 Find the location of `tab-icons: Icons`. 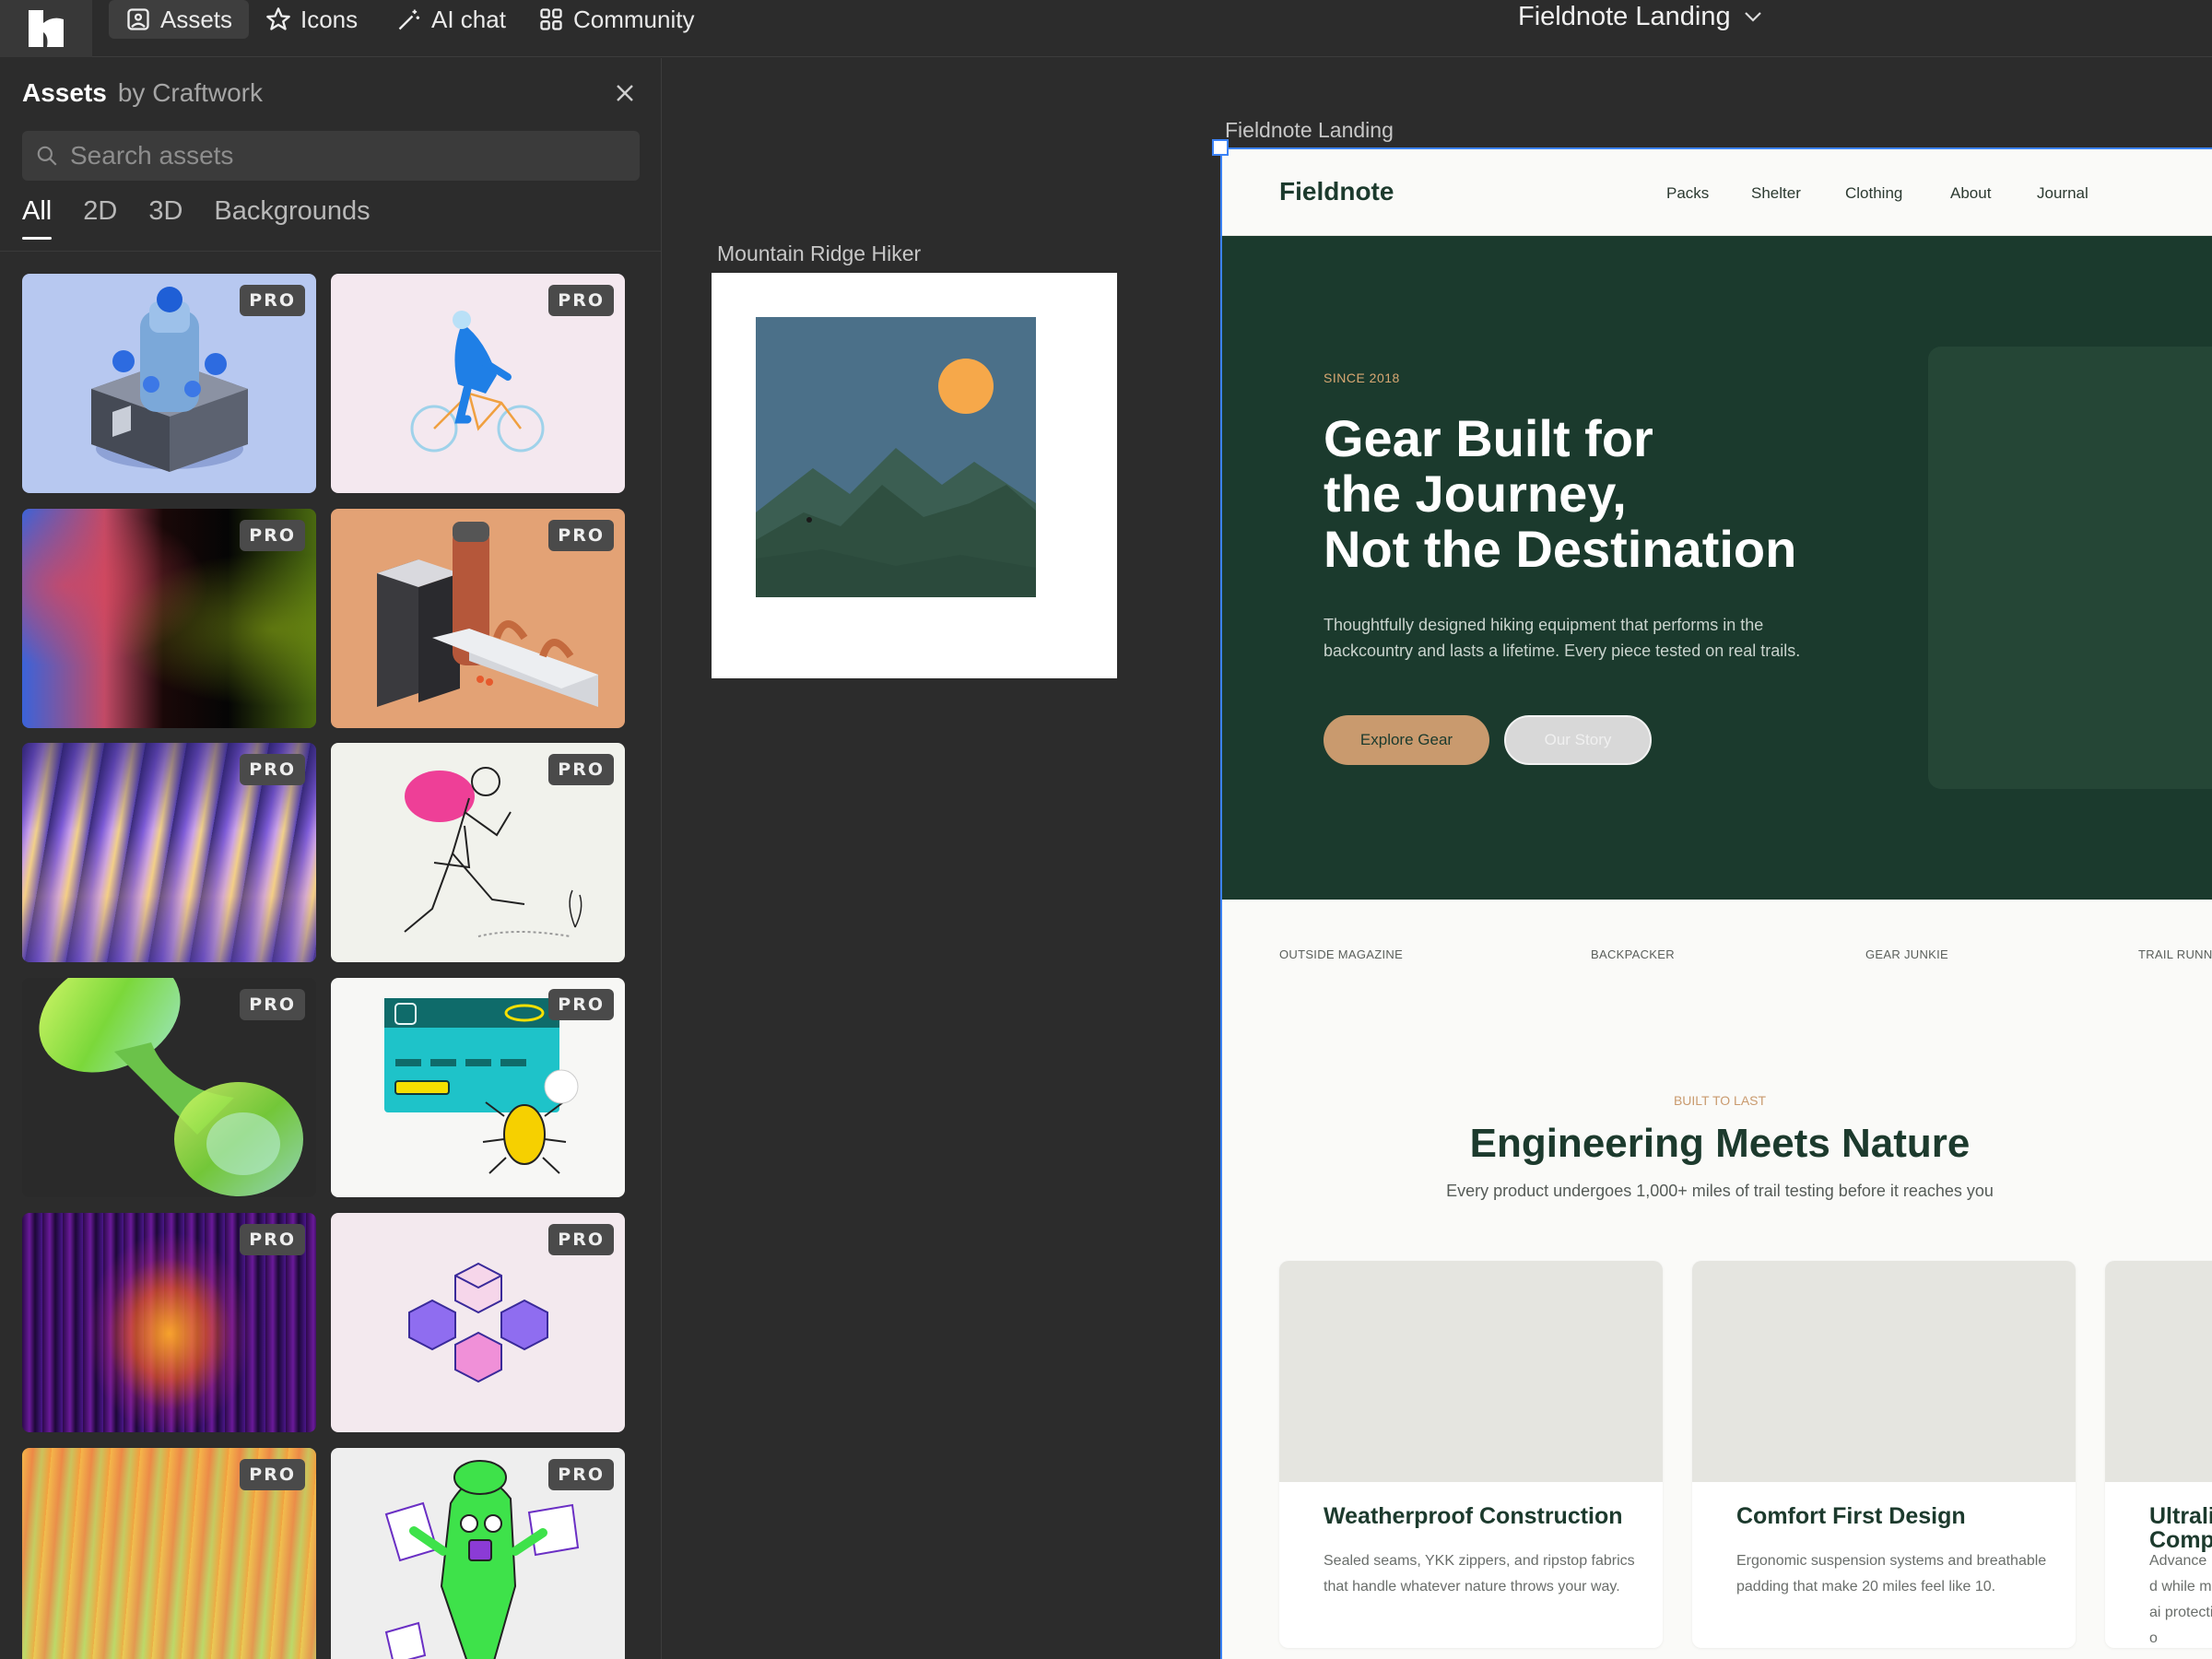

tab-icons: Icons is located at coordinates (311, 19).